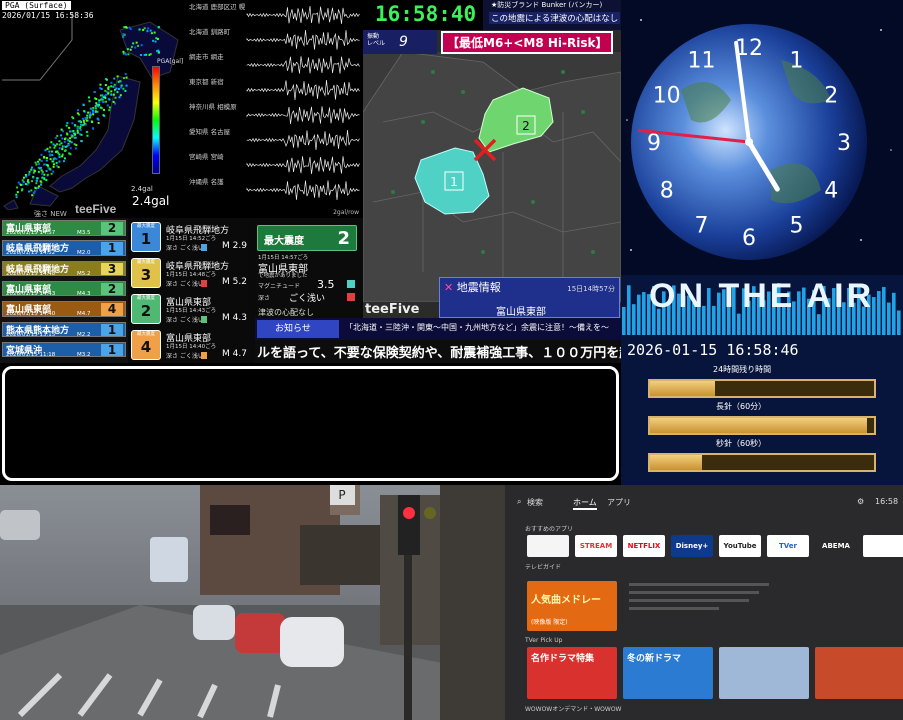 This screenshot has height=720, width=903. Describe the element at coordinates (438, 351) in the screenshot. I see `news-ticker: ルを語って、不要な保険契約や、耐震補強工事、１００万円を超える霊` at that location.